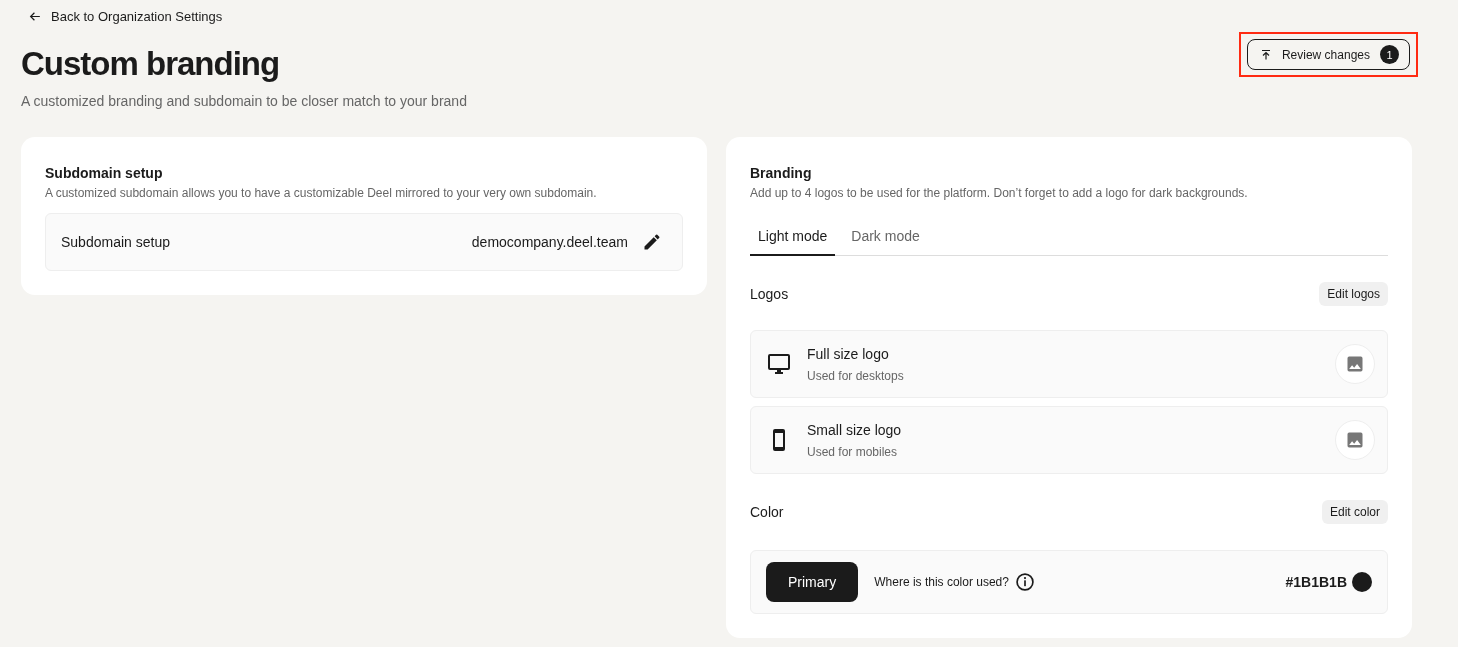 This screenshot has height=647, width=1458. What do you see at coordinates (1354, 512) in the screenshot?
I see `edit-color-button: Edit color` at bounding box center [1354, 512].